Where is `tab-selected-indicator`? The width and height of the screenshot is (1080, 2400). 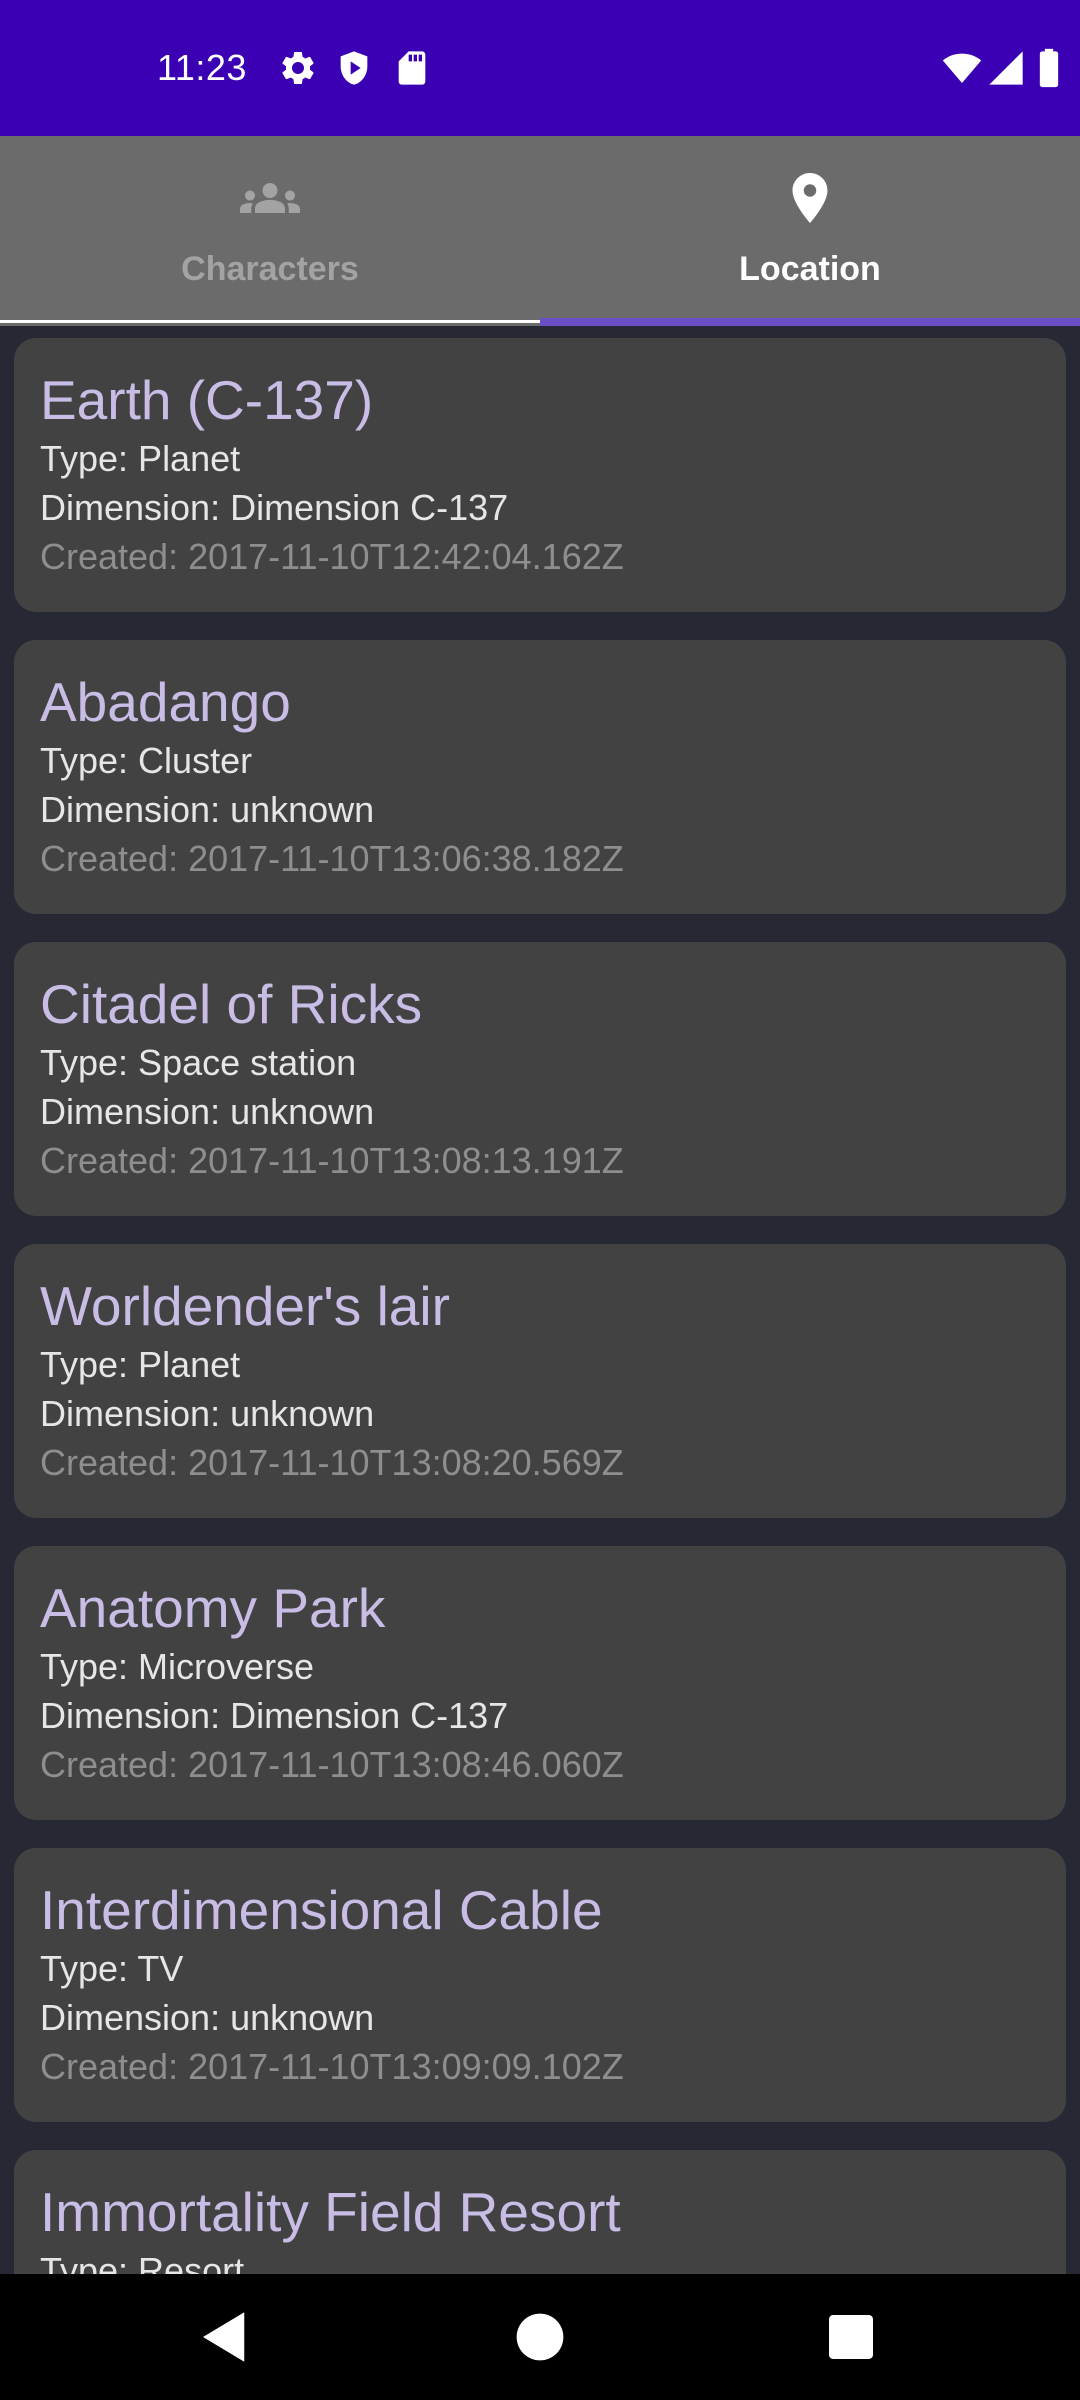 tab-selected-indicator is located at coordinates (810, 322).